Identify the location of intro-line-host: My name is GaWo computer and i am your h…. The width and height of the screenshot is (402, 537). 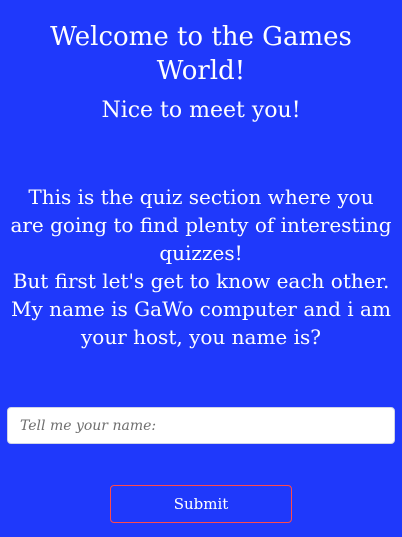
(201, 323).